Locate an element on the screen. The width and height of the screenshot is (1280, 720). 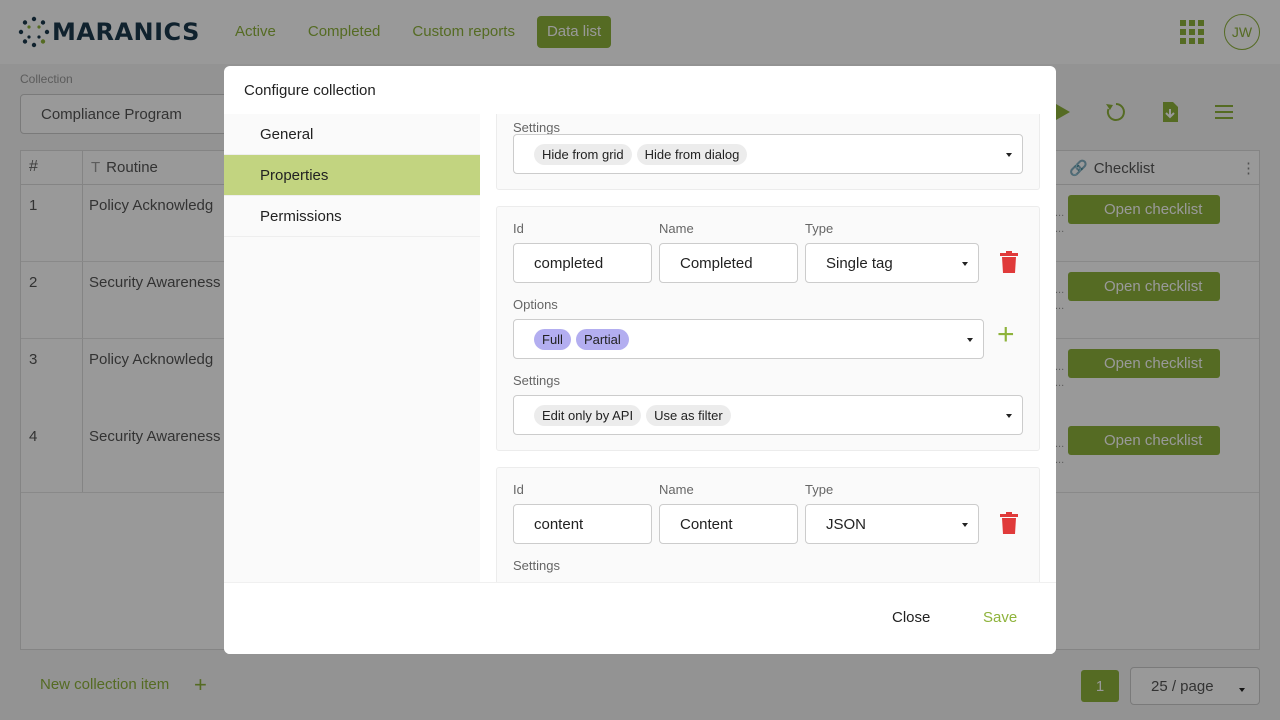
property-card: Settings Hide from grid Hide from dialog is located at coordinates (768, 152).